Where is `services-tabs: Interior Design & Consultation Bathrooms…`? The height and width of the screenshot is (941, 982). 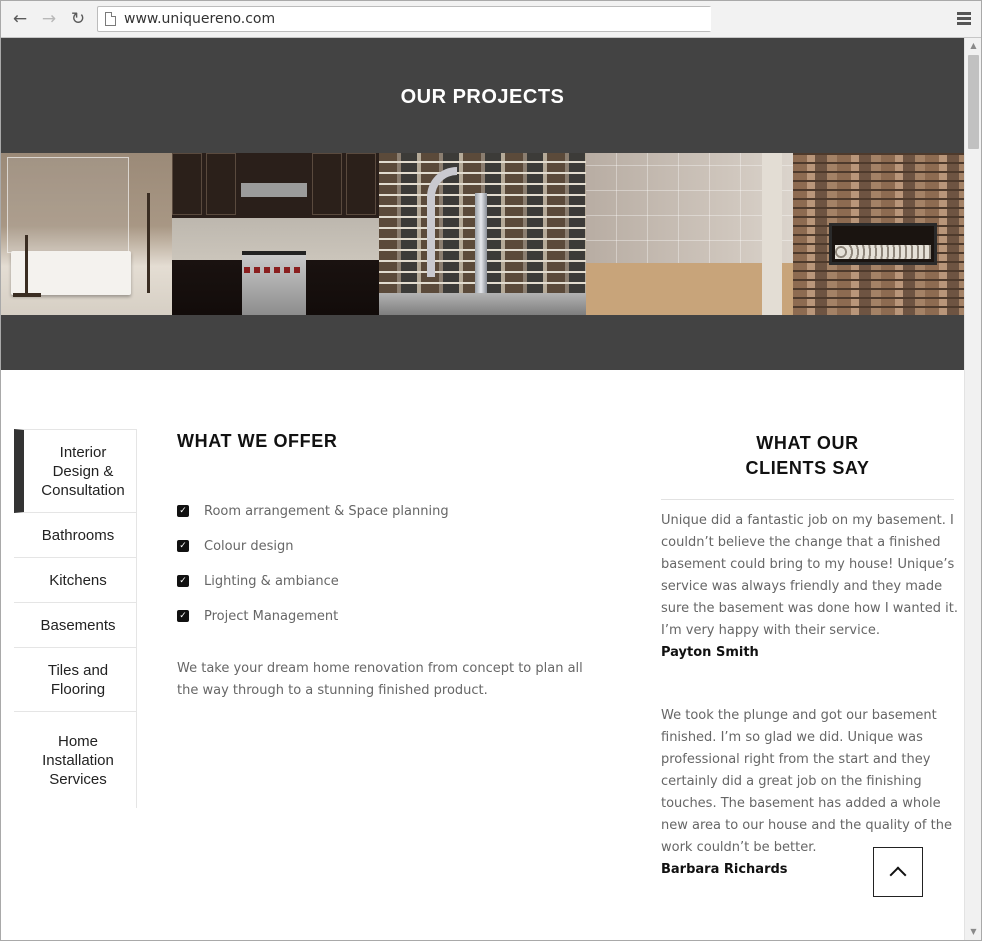
services-tabs: Interior Design & Consultation Bathrooms… is located at coordinates (75, 618).